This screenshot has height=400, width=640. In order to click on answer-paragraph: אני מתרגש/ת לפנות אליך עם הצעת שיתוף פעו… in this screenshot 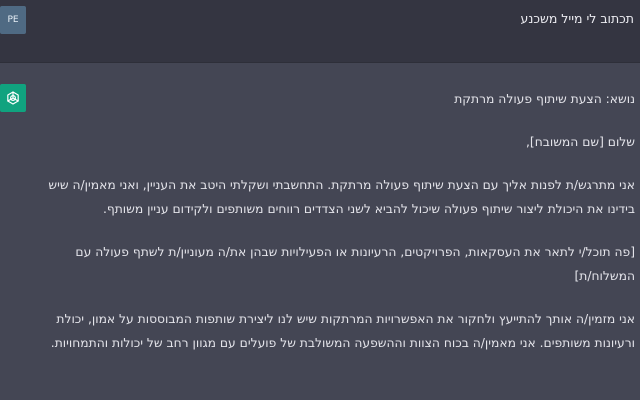, I will do `click(341, 197)`.